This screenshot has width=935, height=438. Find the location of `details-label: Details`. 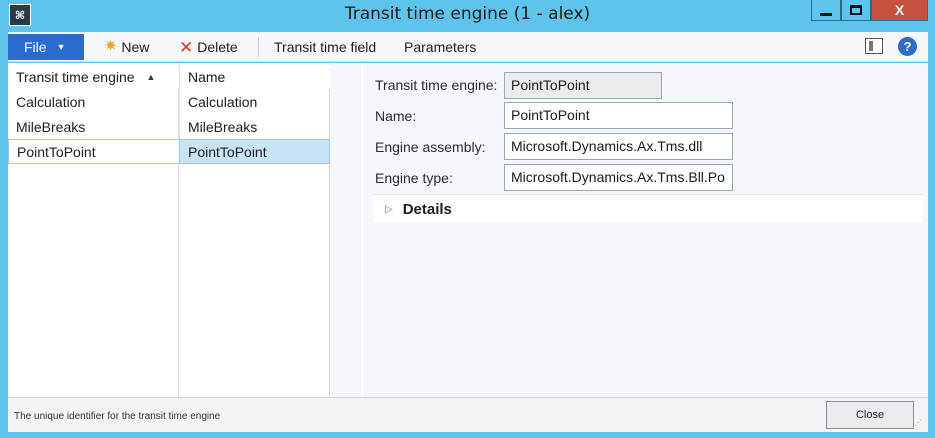

details-label: Details is located at coordinates (427, 209).